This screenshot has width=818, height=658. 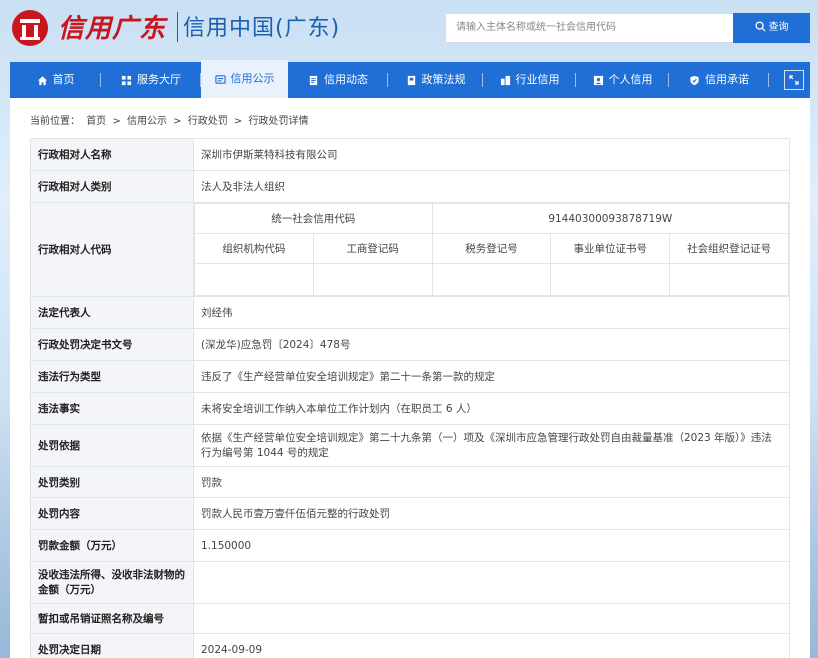 I want to click on search-icon, so click(x=760, y=26).